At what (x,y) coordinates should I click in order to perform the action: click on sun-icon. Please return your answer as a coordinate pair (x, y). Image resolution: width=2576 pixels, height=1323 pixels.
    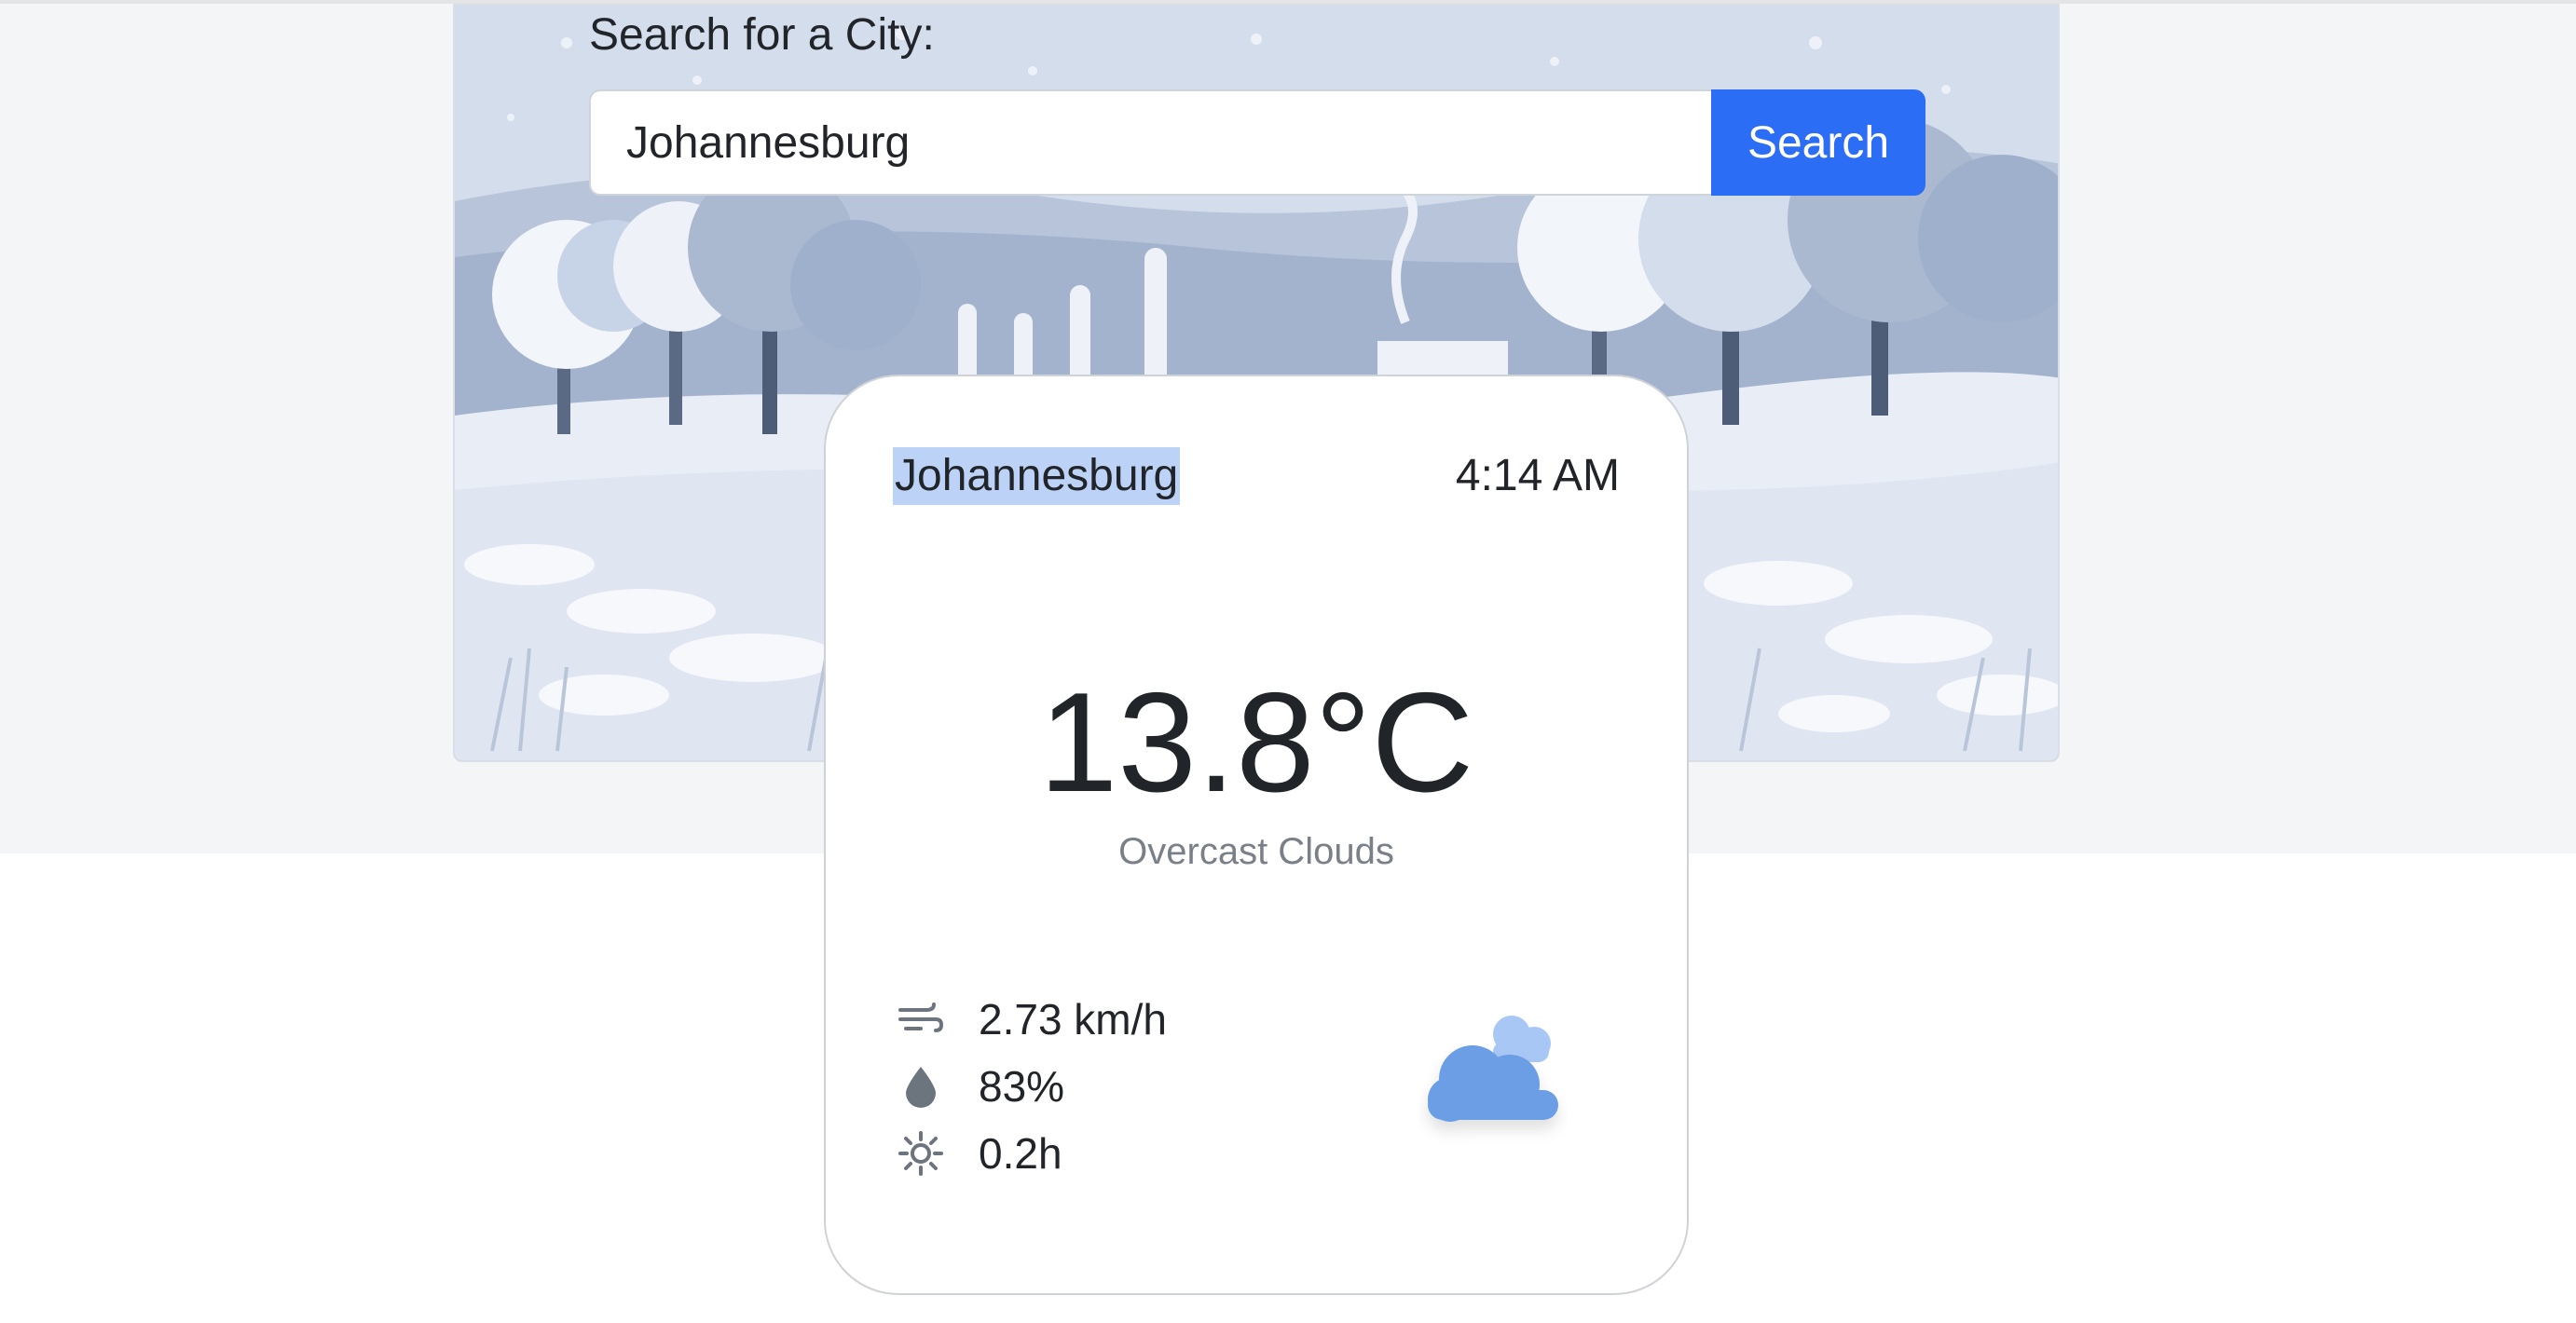
    Looking at the image, I should click on (921, 1153).